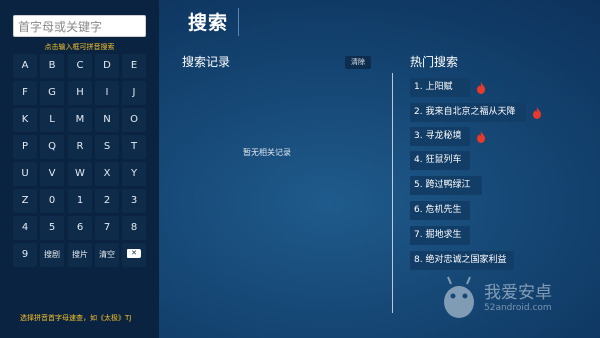 The height and width of the screenshot is (338, 600). What do you see at coordinates (25, 120) in the screenshot?
I see `key-k: K` at bounding box center [25, 120].